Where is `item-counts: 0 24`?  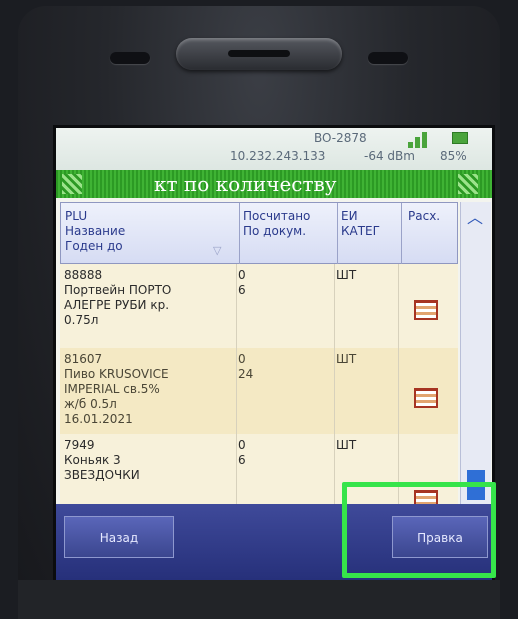
item-counts: 0 24 is located at coordinates (246, 366).